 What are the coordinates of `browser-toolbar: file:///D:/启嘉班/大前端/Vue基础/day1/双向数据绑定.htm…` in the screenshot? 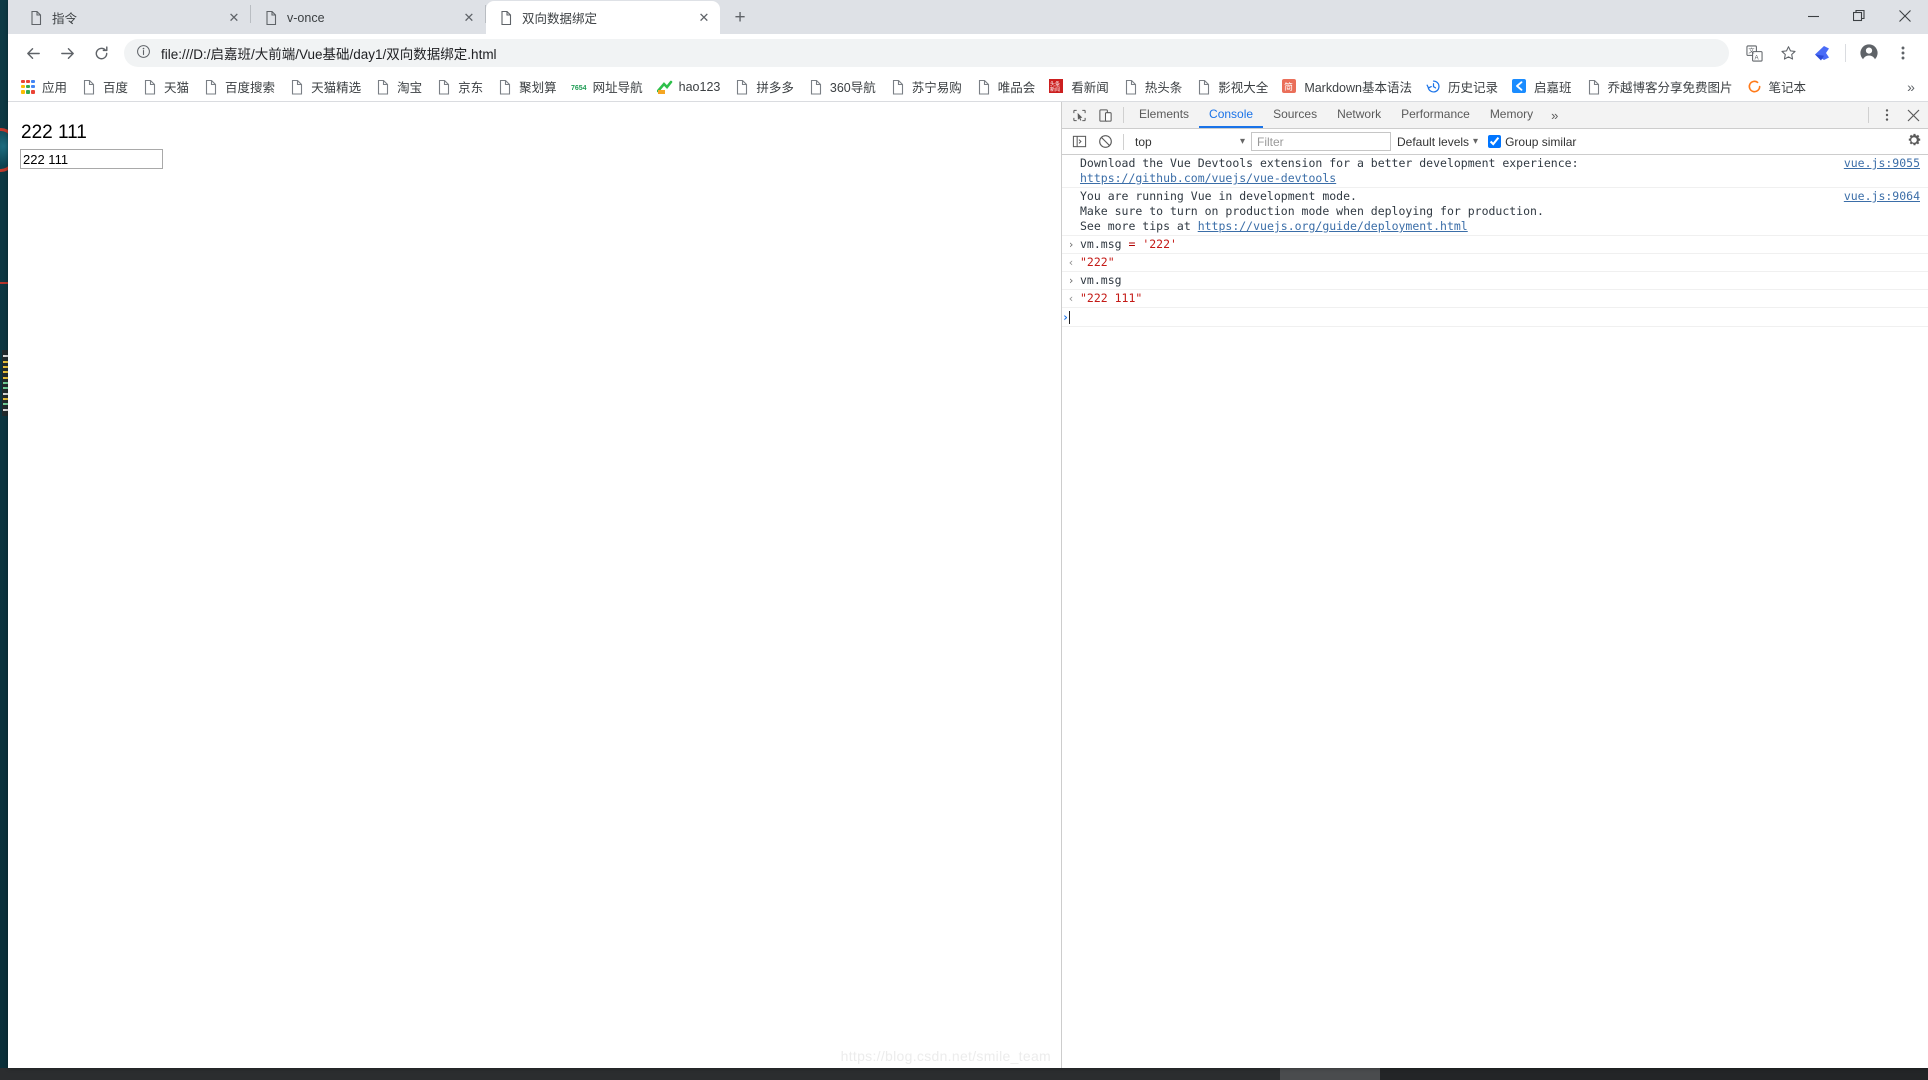 It's located at (968, 53).